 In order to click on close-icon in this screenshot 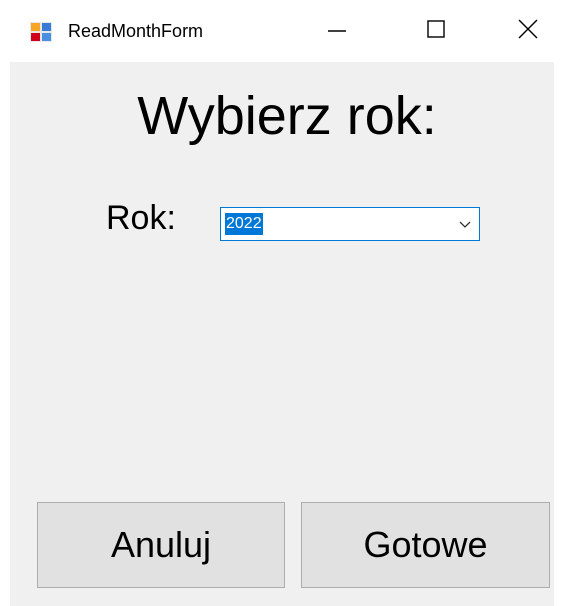, I will do `click(528, 31)`.